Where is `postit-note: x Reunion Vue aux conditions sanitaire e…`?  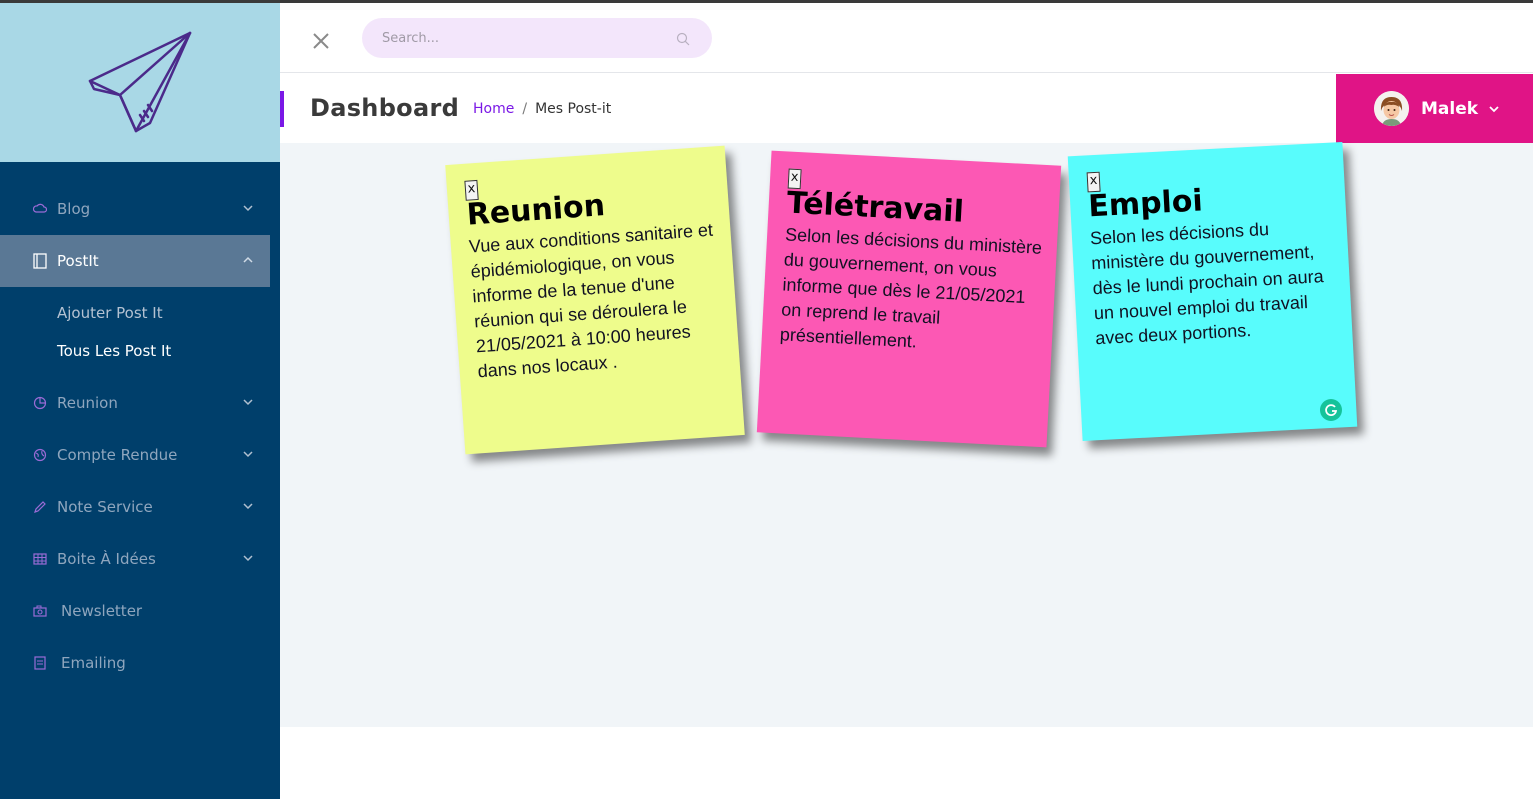
postit-note: x Reunion Vue aux conditions sanitaire e… is located at coordinates (595, 300).